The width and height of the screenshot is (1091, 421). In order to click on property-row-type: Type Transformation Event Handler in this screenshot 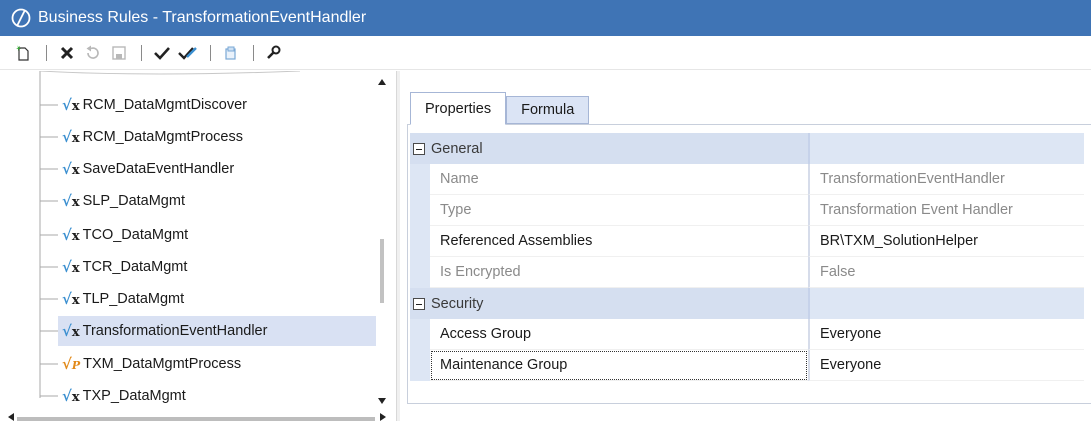, I will do `click(747, 210)`.